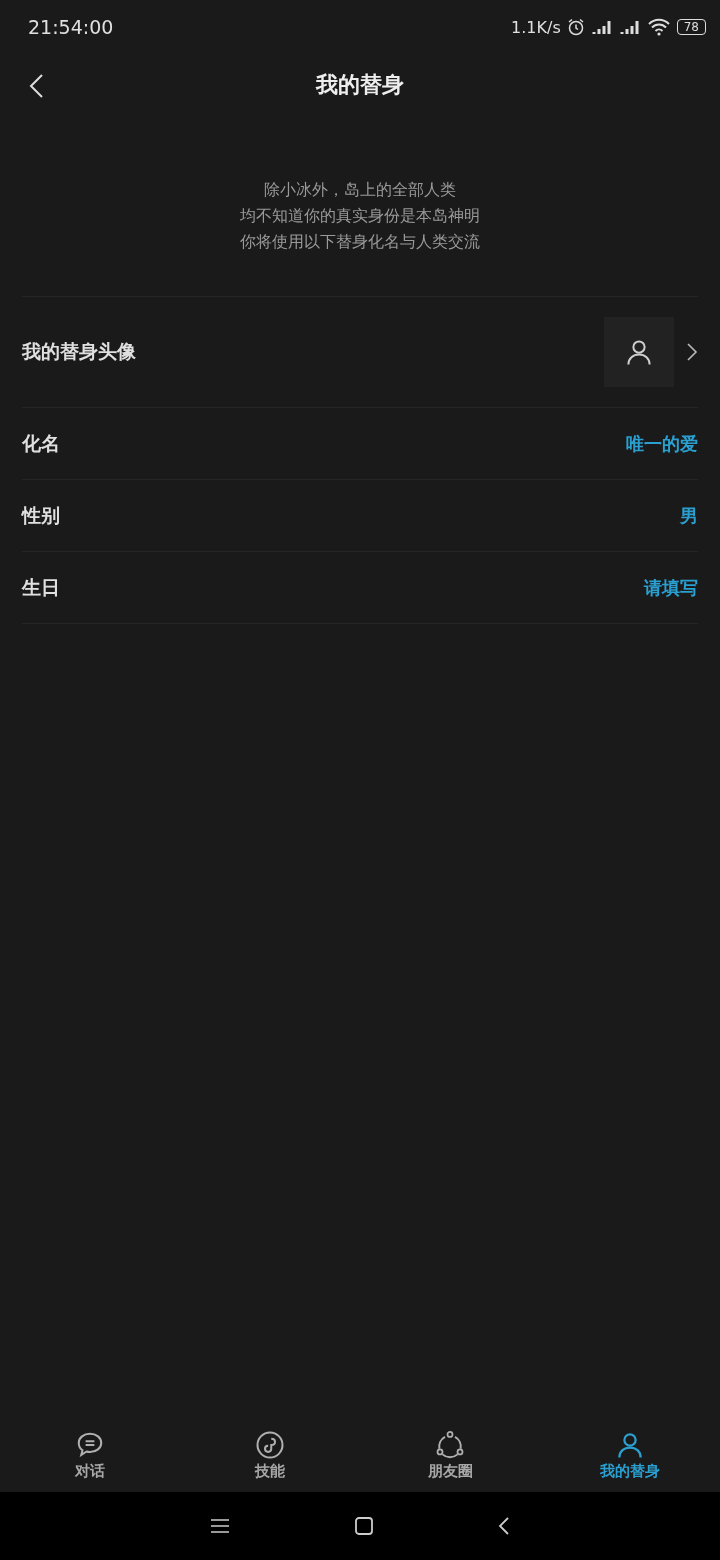 This screenshot has width=720, height=1560. What do you see at coordinates (41, 443) in the screenshot?
I see `row-label: 化名` at bounding box center [41, 443].